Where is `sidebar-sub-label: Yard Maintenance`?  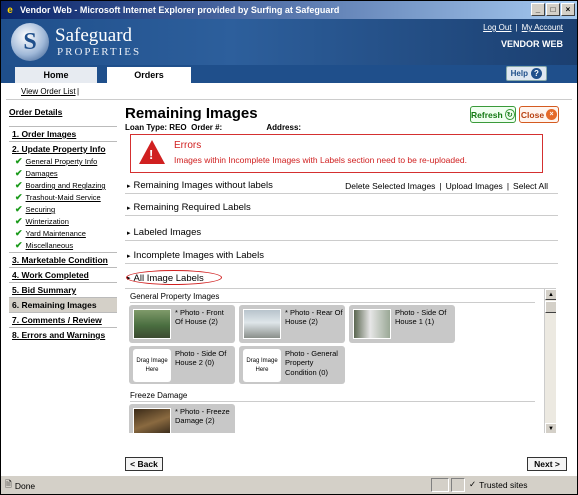
sidebar-sub-label: Yard Maintenance is located at coordinates (55, 233).